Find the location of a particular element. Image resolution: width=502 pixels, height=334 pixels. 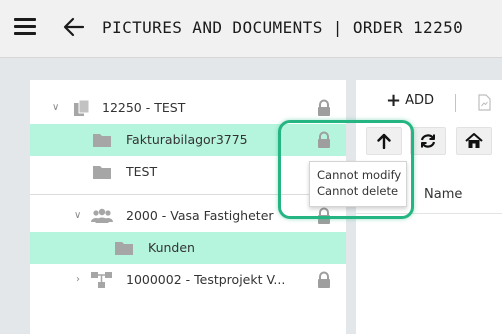

permissions-tooltip: Cannot modify Cannot delete is located at coordinates (358, 184).